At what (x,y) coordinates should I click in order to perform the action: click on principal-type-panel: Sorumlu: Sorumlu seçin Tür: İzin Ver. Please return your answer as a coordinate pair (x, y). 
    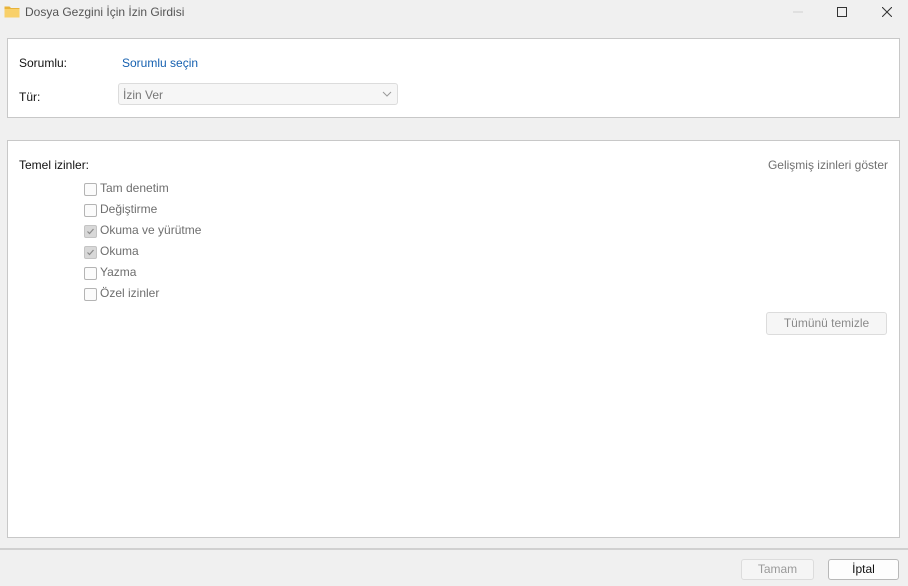
    Looking at the image, I should click on (453, 78).